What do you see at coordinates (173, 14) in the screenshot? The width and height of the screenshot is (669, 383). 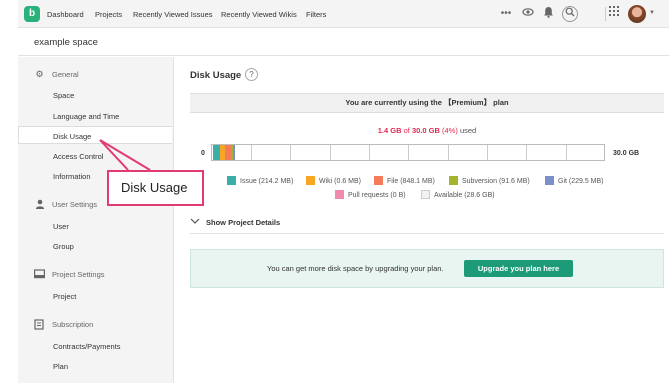 I see `nav-recent-issues: Recently Viewed Issues` at bounding box center [173, 14].